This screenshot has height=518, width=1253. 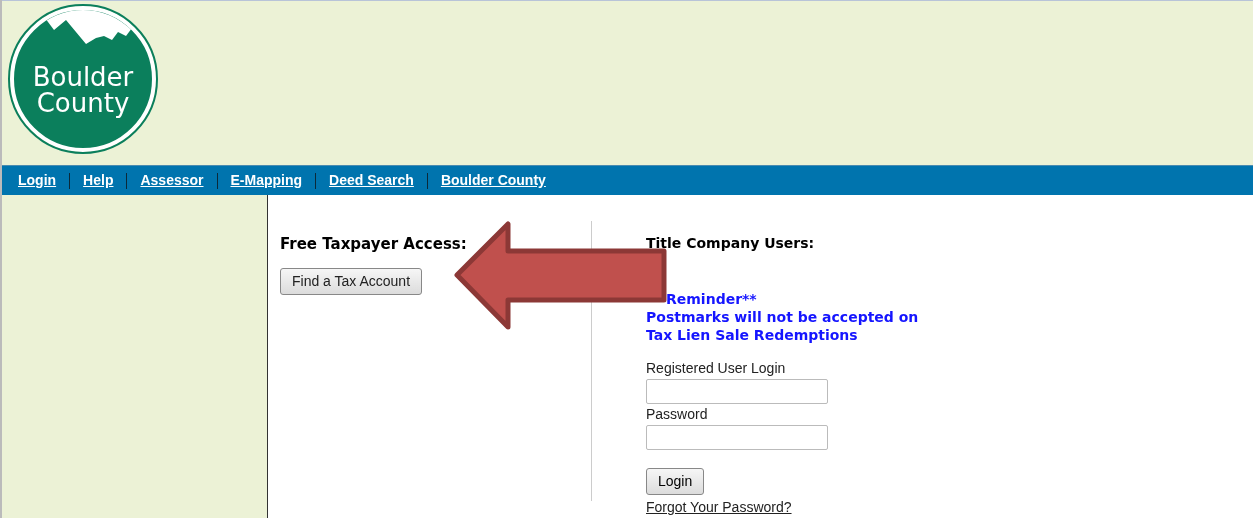 What do you see at coordinates (731, 243) in the screenshot?
I see `section-heading: Title Company Users:` at bounding box center [731, 243].